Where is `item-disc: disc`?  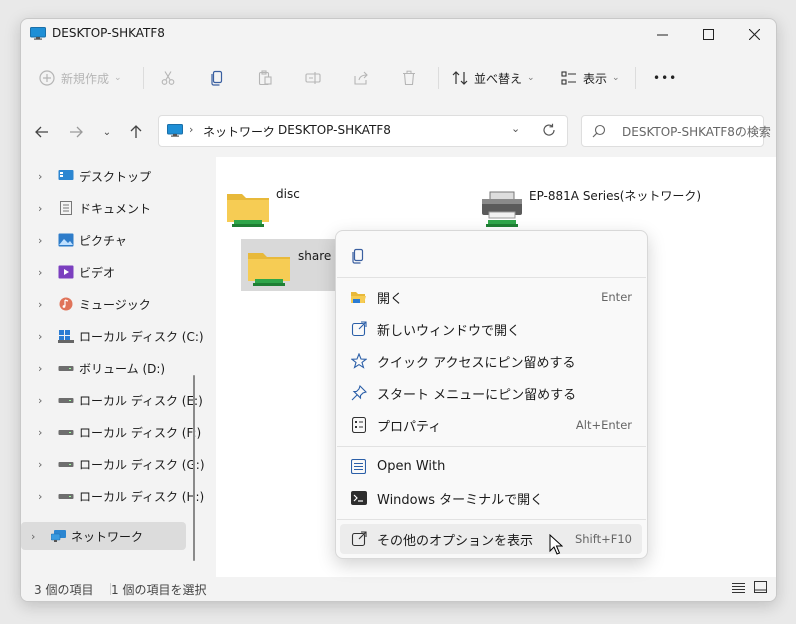
item-disc: disc is located at coordinates (344, 206).